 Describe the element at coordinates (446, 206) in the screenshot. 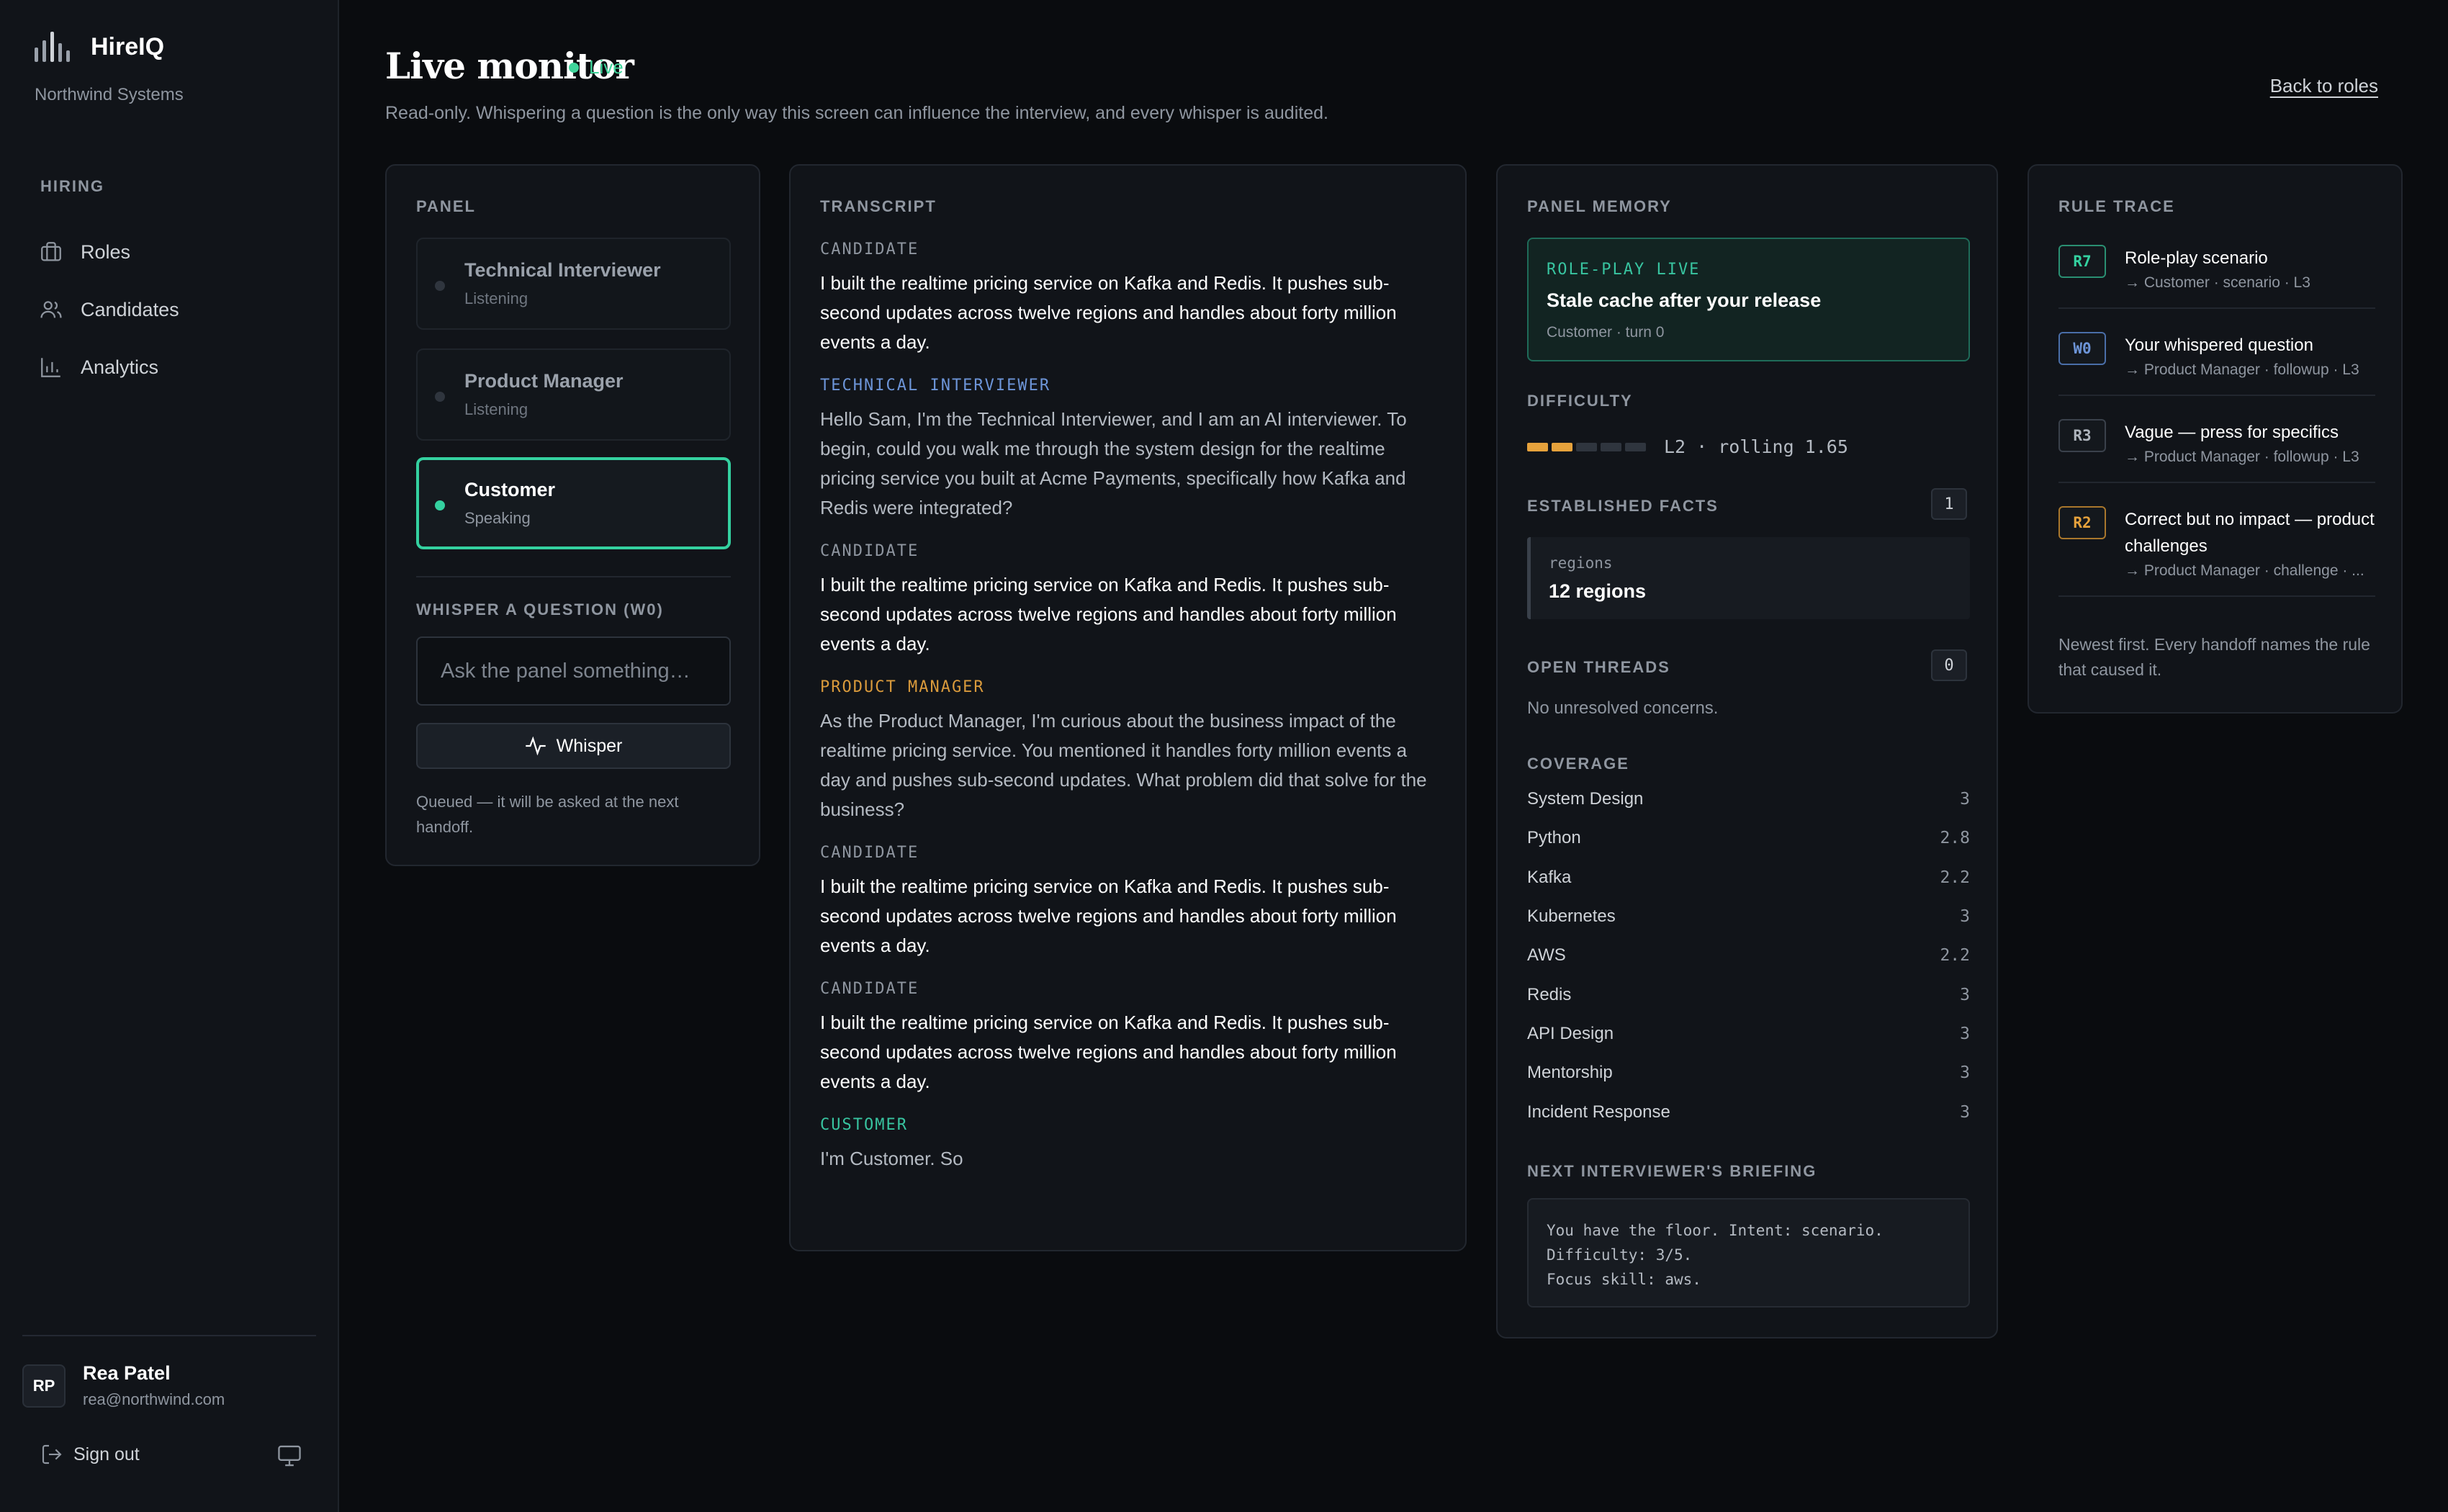

I see `panel-label: PANEL` at that location.